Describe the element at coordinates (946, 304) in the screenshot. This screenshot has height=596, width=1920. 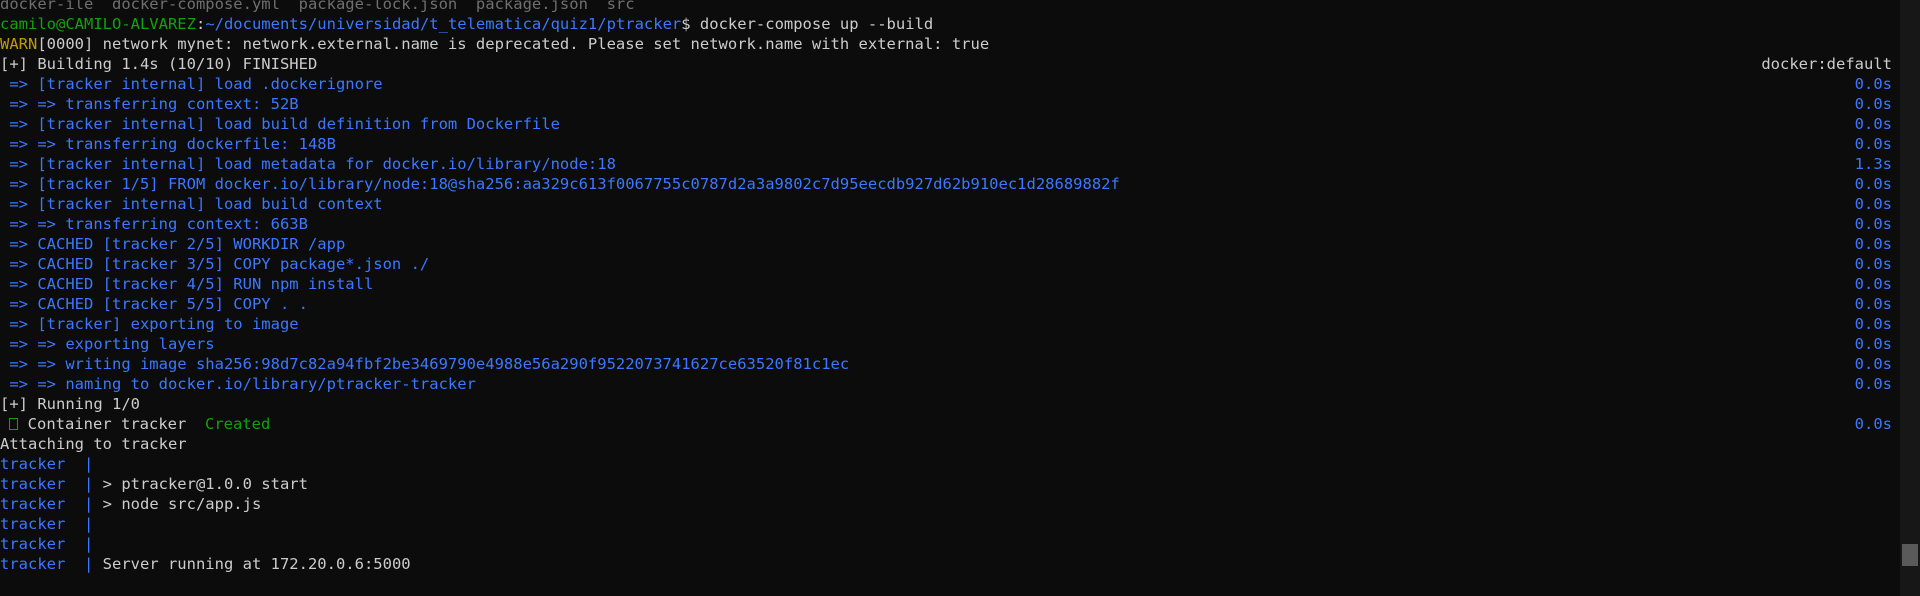
I see `build-step: => CACHED [tracker 5/5] COPY . . 0.0s` at that location.